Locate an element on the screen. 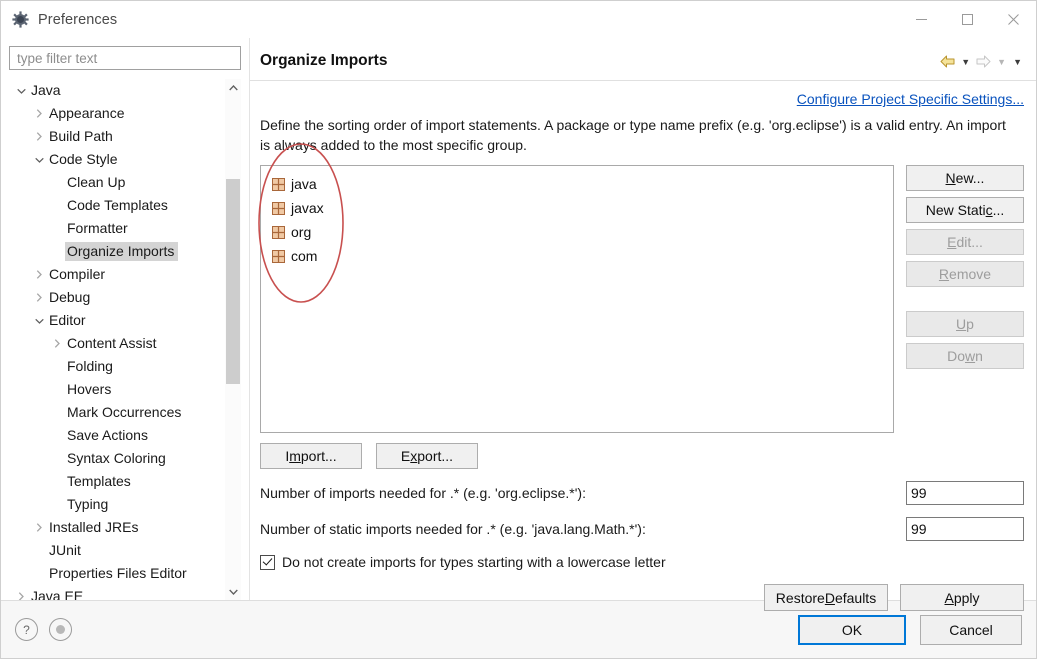 Image resolution: width=1037 pixels, height=660 pixels. sidebar-item-folding: Folding is located at coordinates (117, 366).